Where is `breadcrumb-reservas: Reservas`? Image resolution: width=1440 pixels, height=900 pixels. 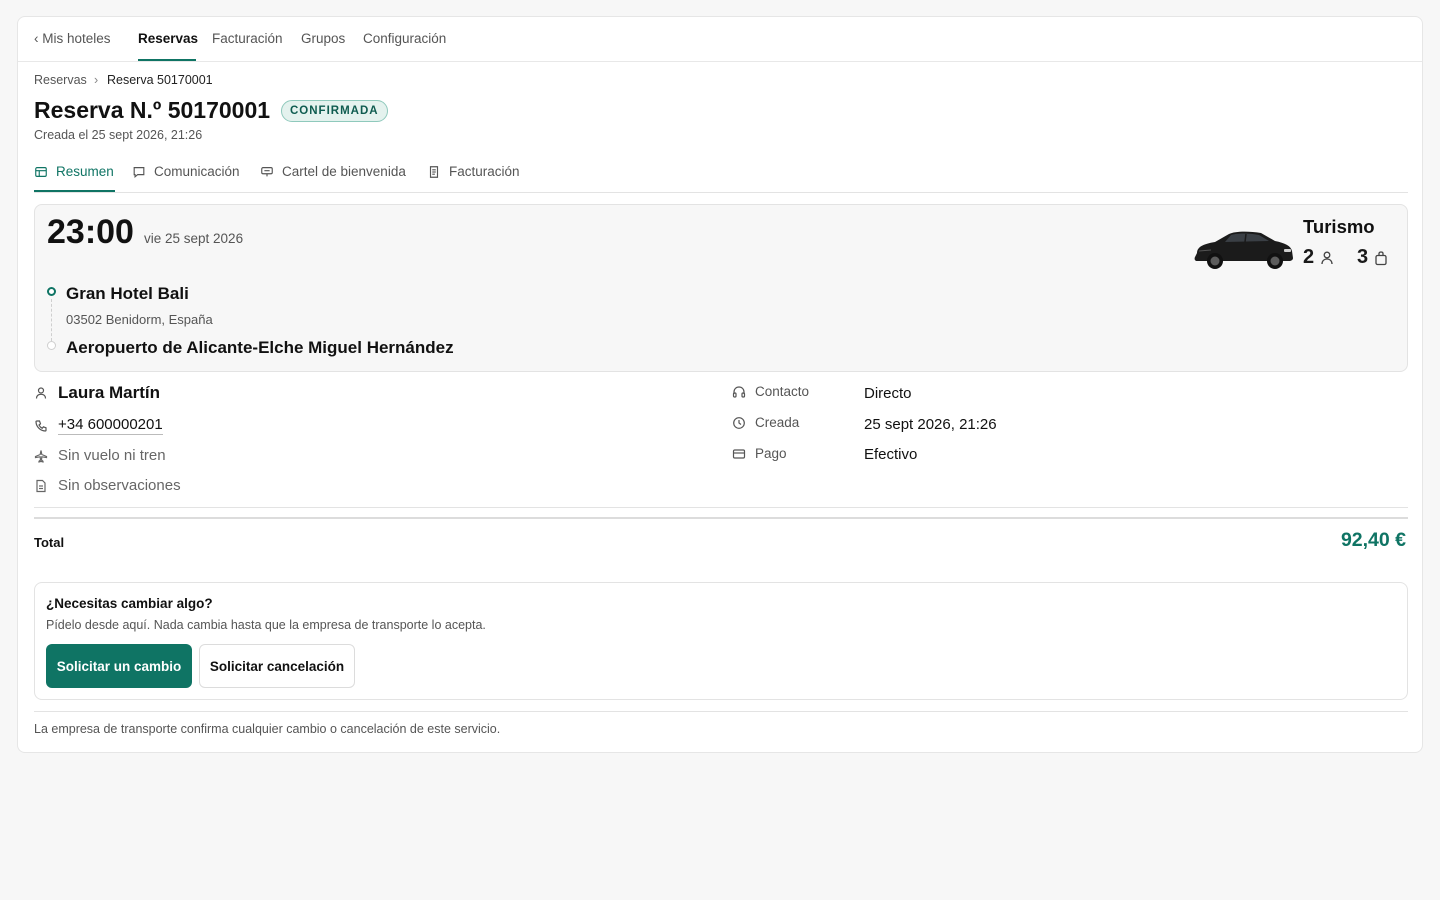
breadcrumb-reservas: Reservas is located at coordinates (60, 80).